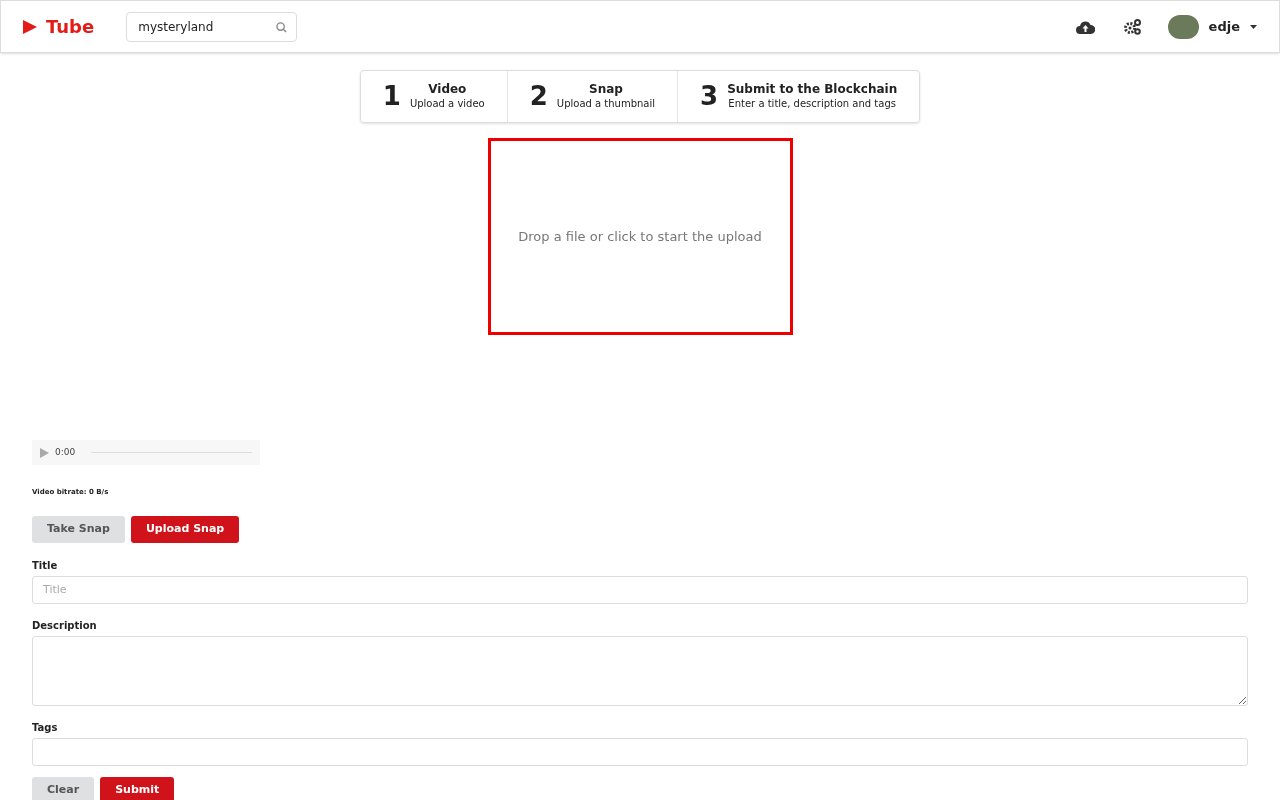  I want to click on action-button: Clear, so click(63, 788).